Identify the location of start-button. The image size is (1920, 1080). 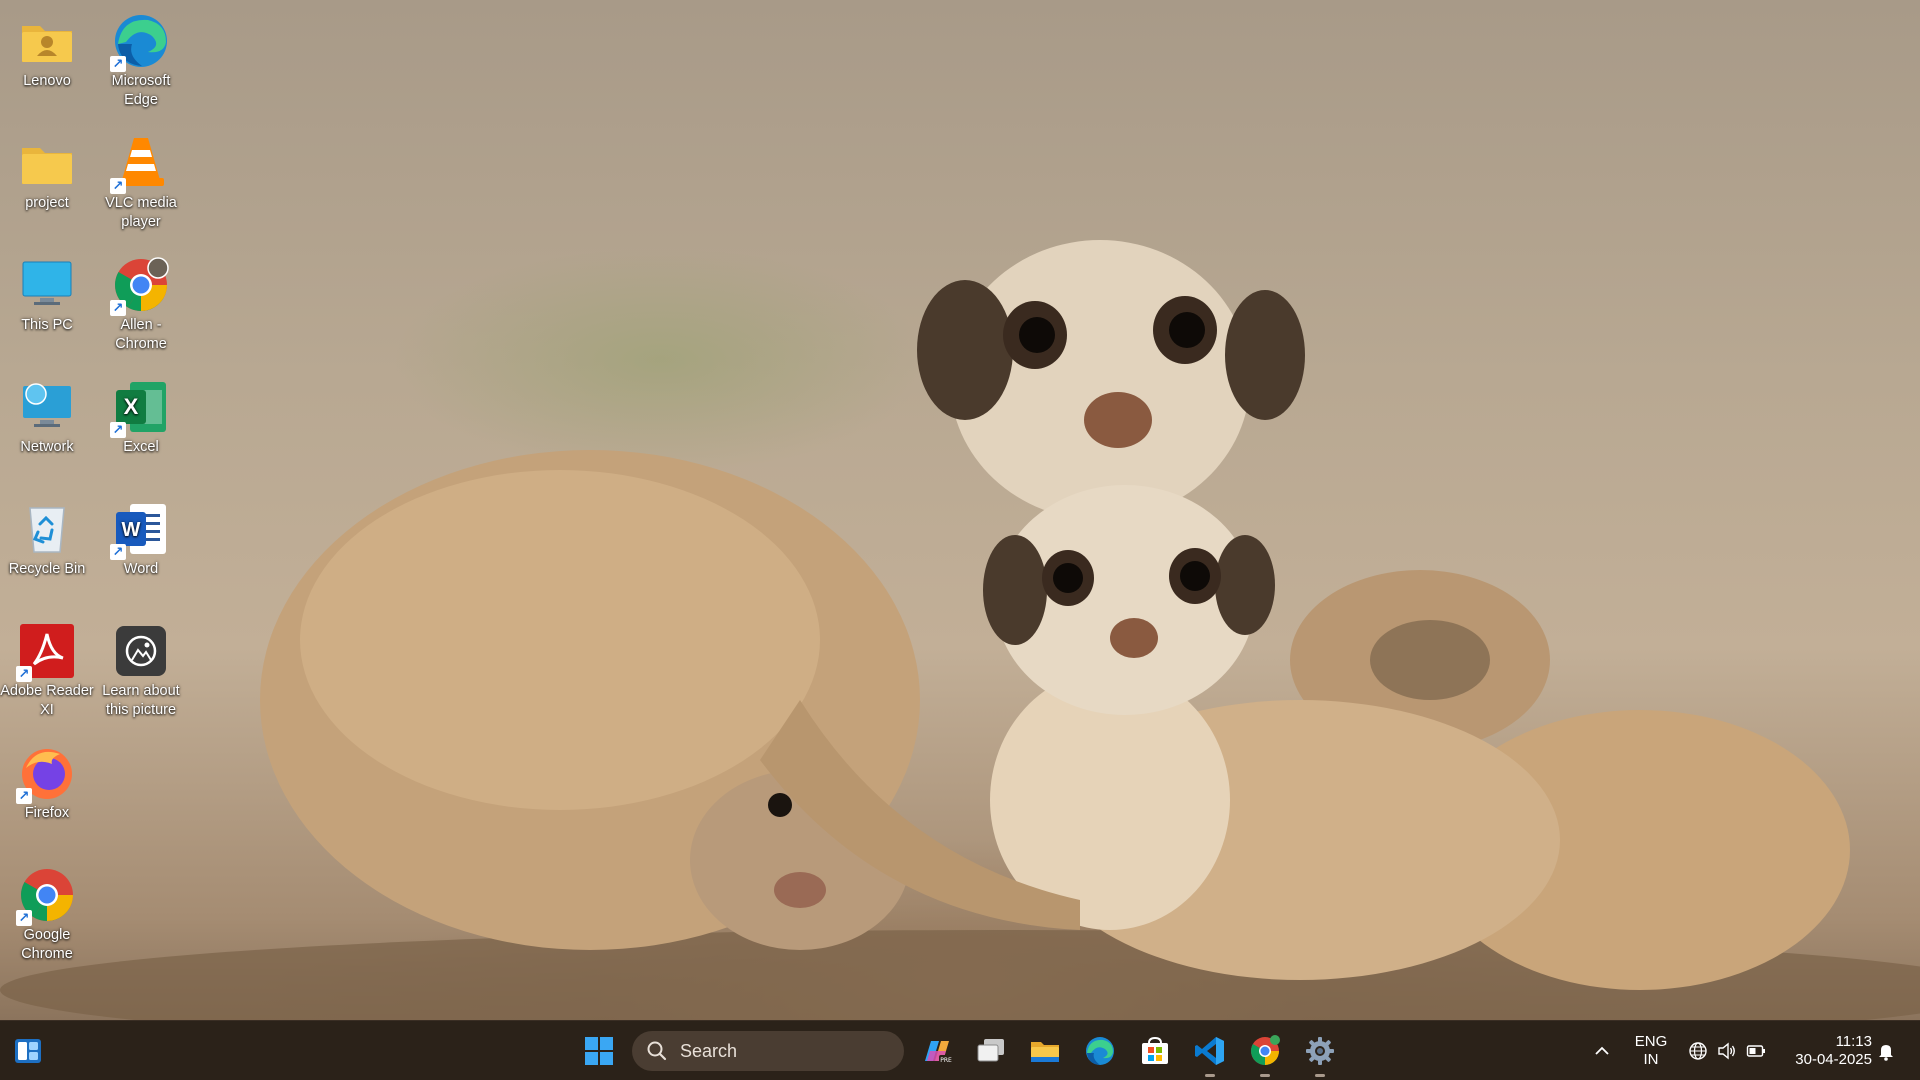
(599, 1051).